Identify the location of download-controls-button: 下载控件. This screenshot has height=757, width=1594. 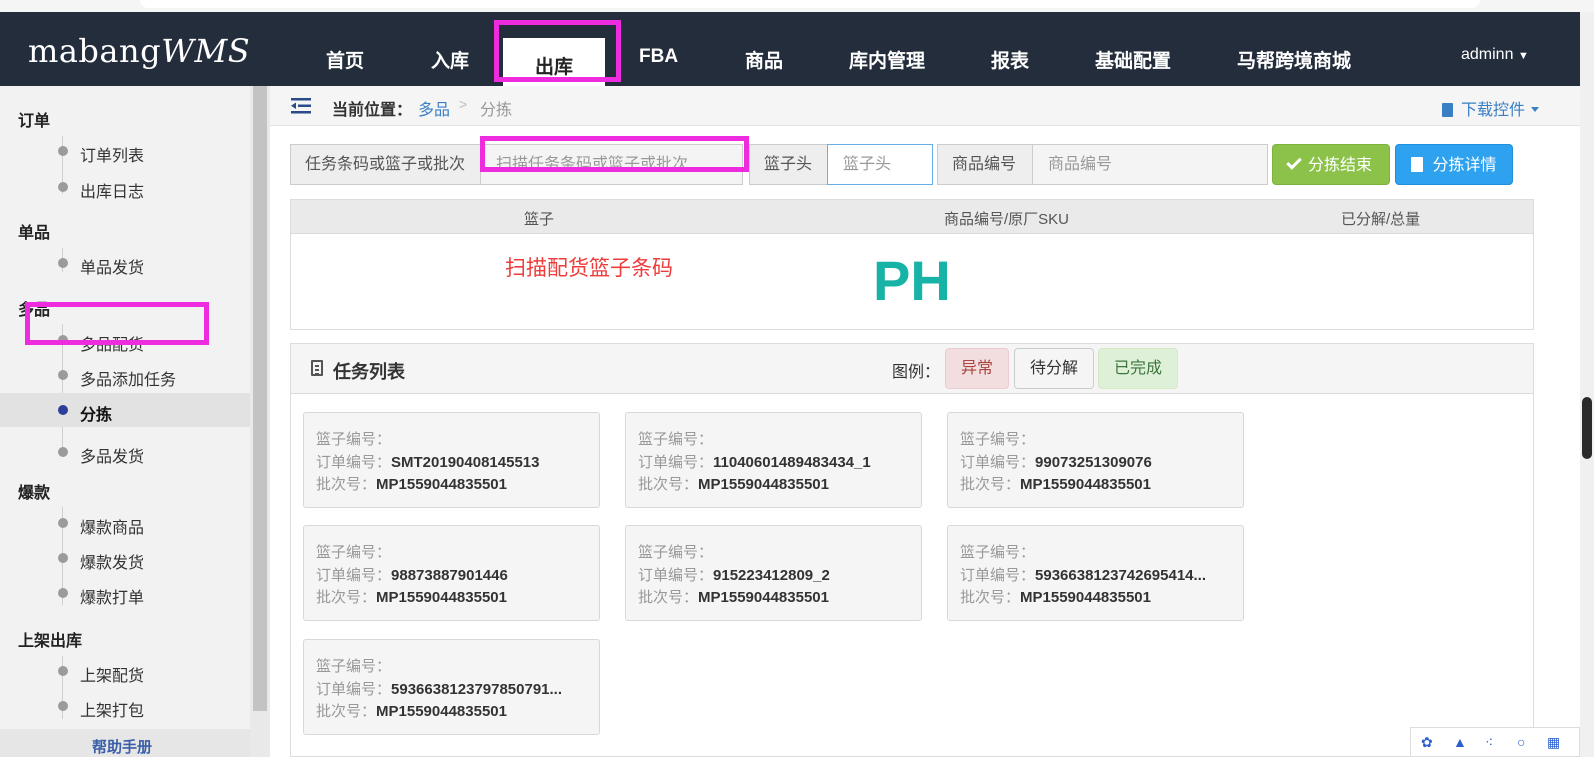
(1491, 108).